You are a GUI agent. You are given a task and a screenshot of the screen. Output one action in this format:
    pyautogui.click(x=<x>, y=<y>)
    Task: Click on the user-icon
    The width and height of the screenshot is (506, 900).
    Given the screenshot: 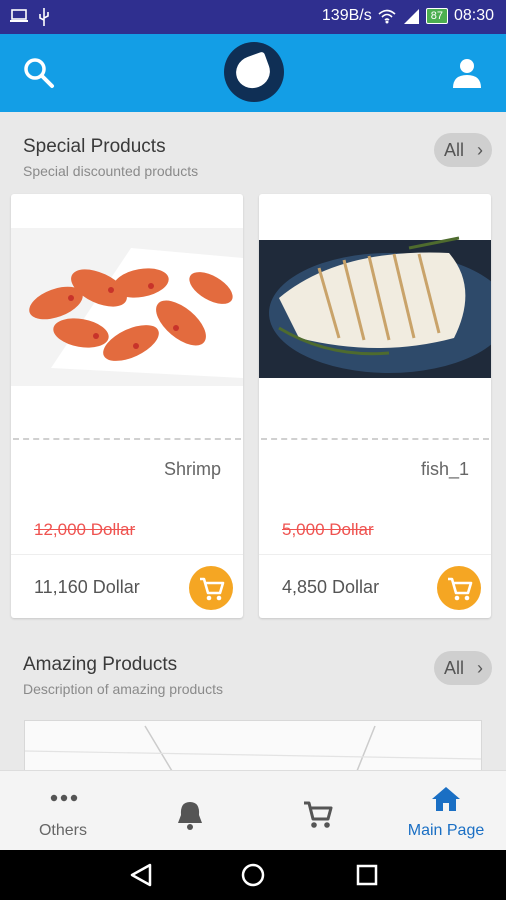 What is the action you would take?
    pyautogui.click(x=467, y=73)
    